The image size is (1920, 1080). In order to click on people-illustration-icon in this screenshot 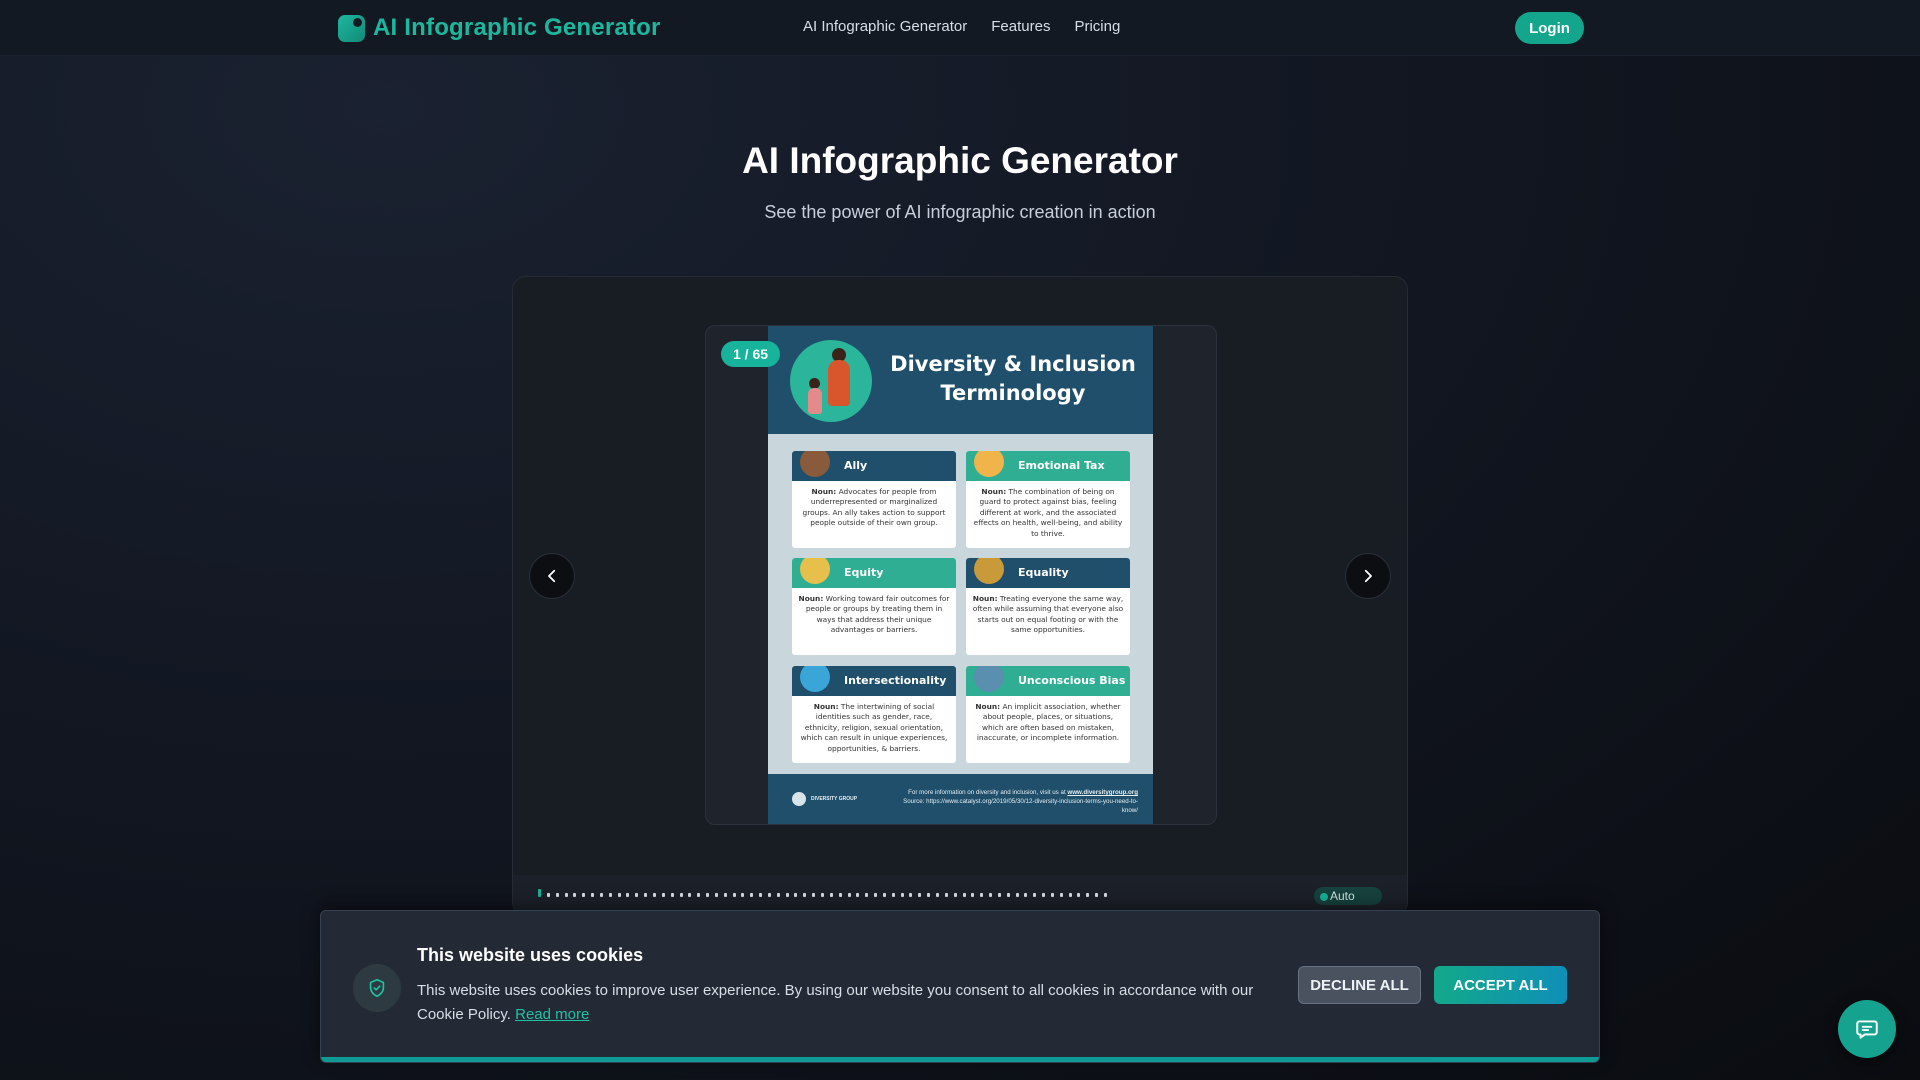, I will do `click(831, 381)`.